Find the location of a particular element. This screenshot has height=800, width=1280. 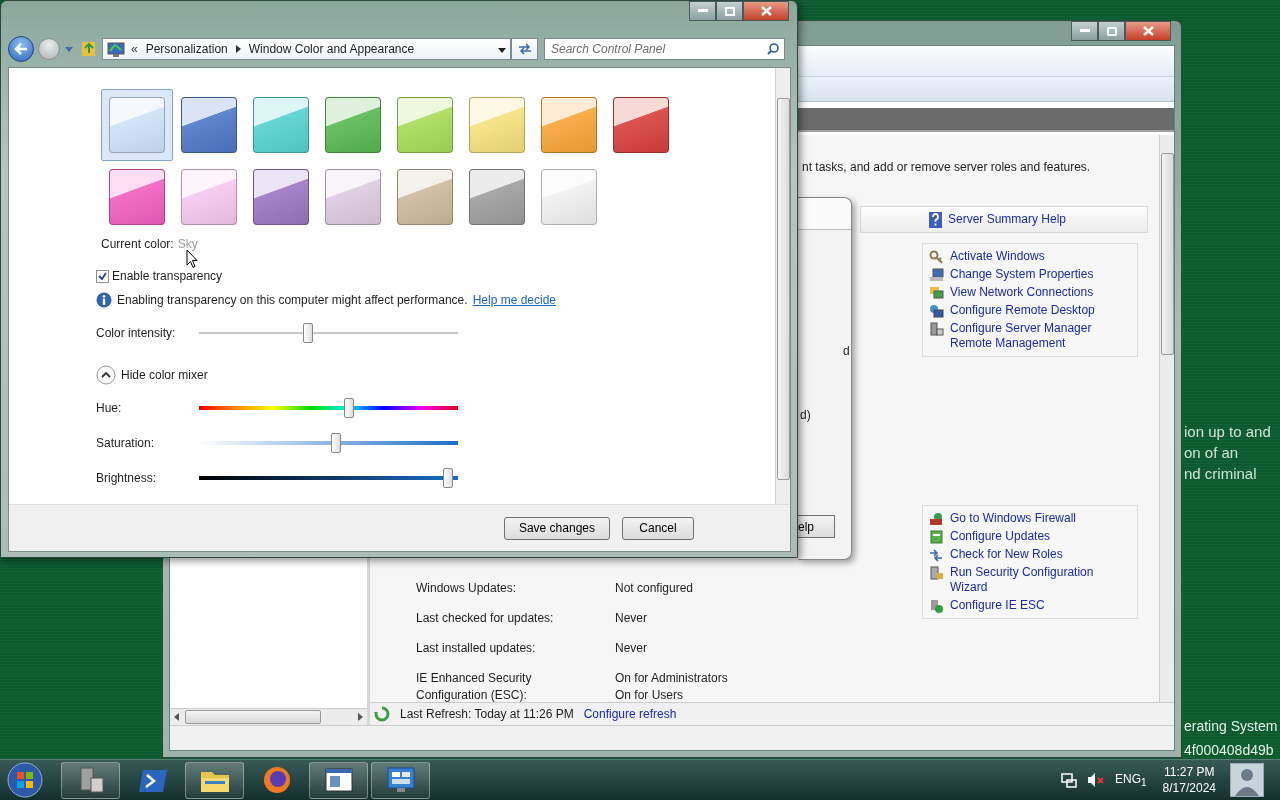

refresh-icon is located at coordinates (382, 714).